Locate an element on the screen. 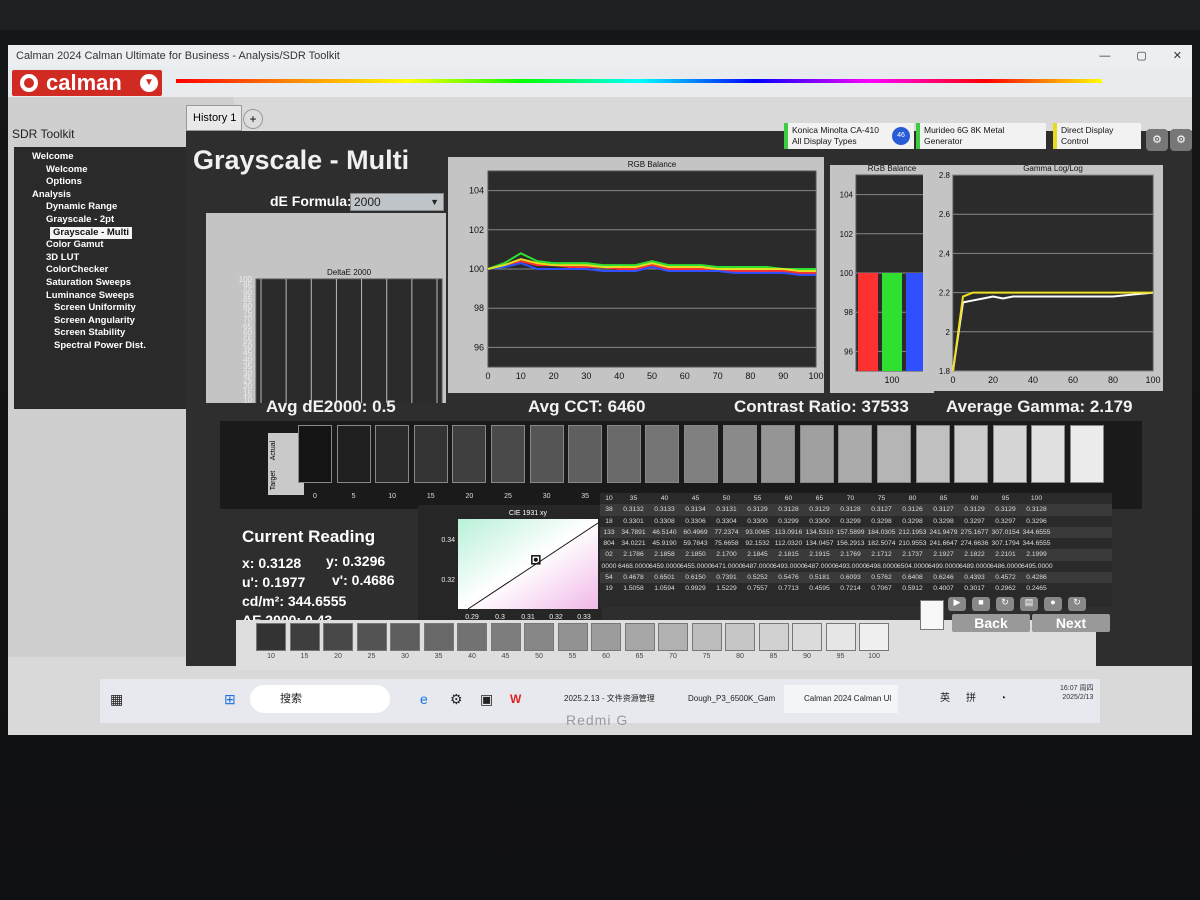  table-cell: 93.0065 is located at coordinates (757, 532).